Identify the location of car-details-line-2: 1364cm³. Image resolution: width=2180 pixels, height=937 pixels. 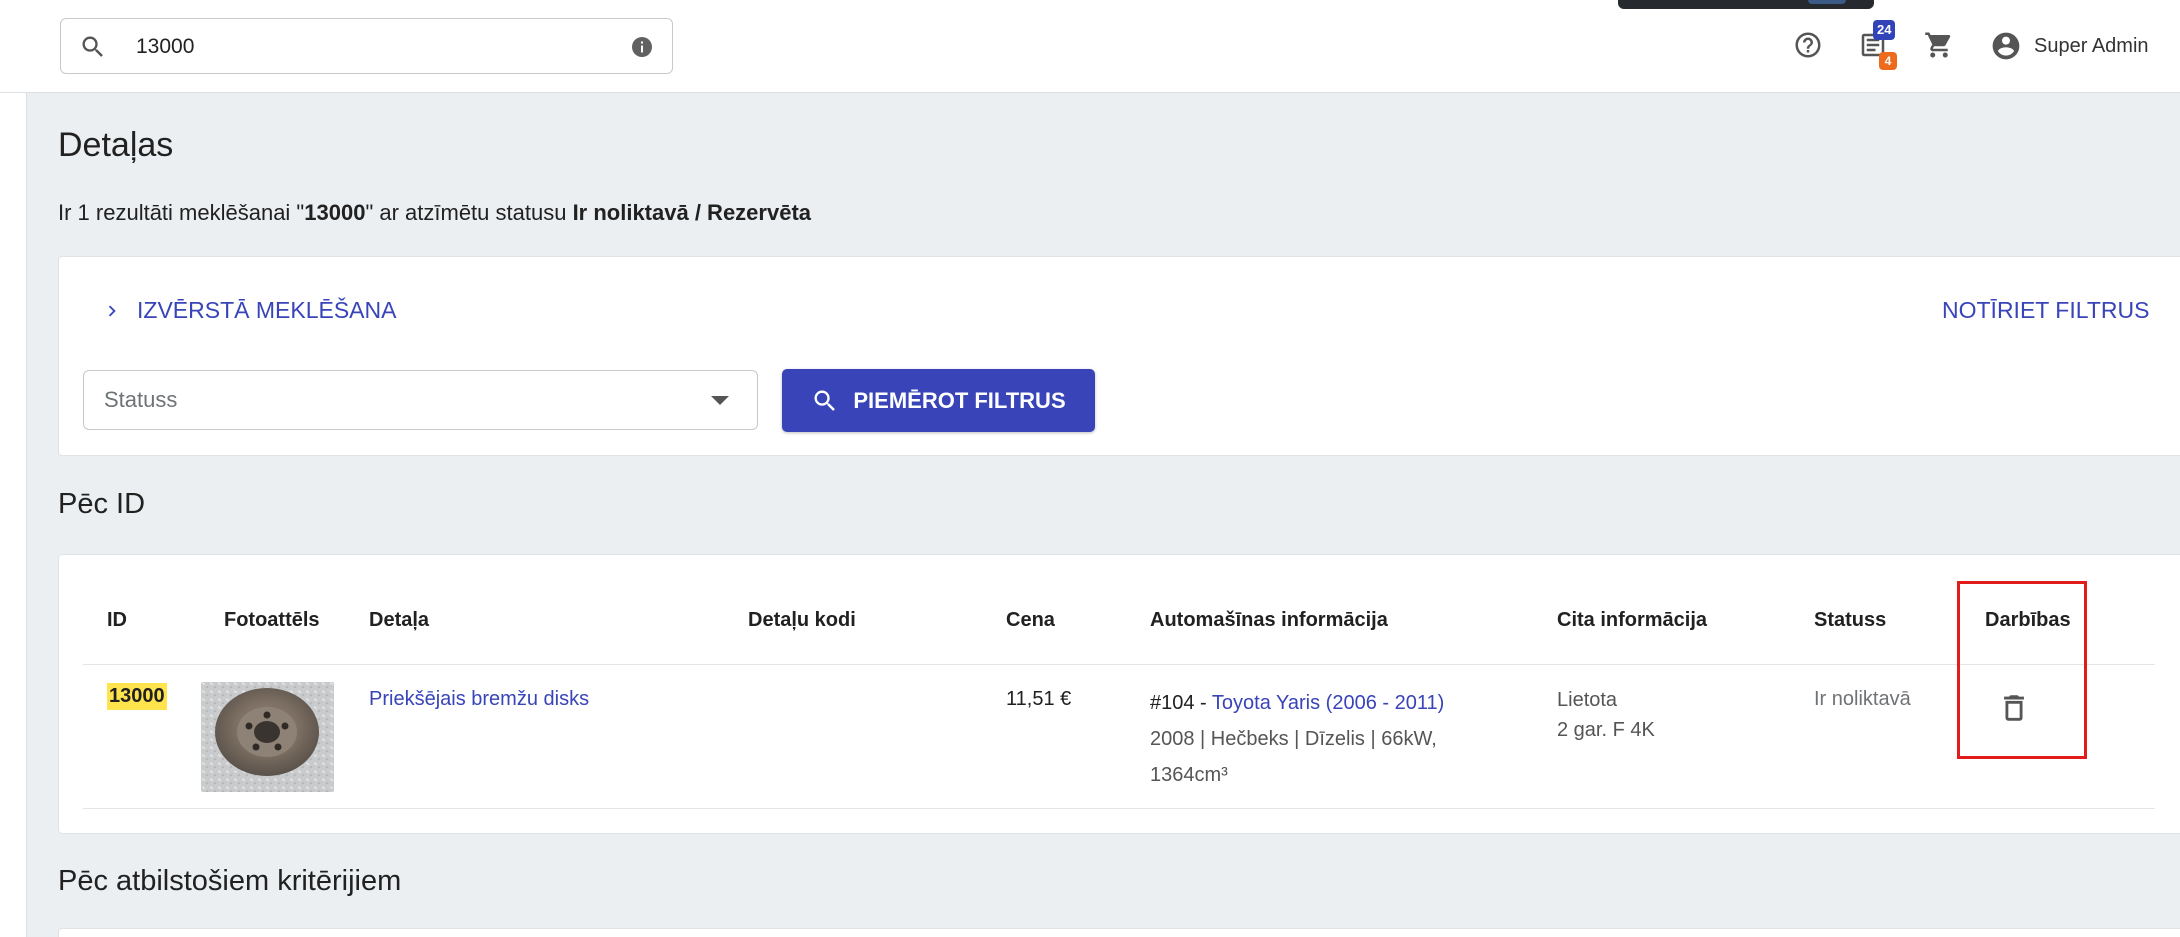
(1189, 775).